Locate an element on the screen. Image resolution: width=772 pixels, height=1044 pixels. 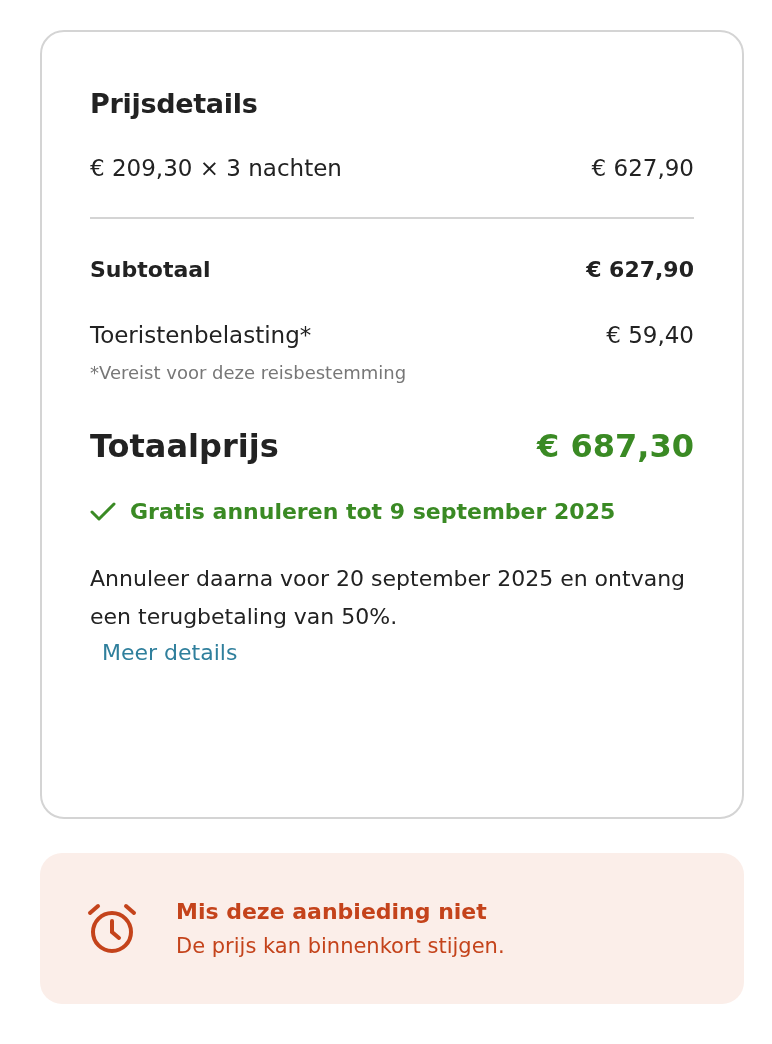
free-cancellation-text: Gratis annuleren tot 9 september 2025 is located at coordinates (373, 511).